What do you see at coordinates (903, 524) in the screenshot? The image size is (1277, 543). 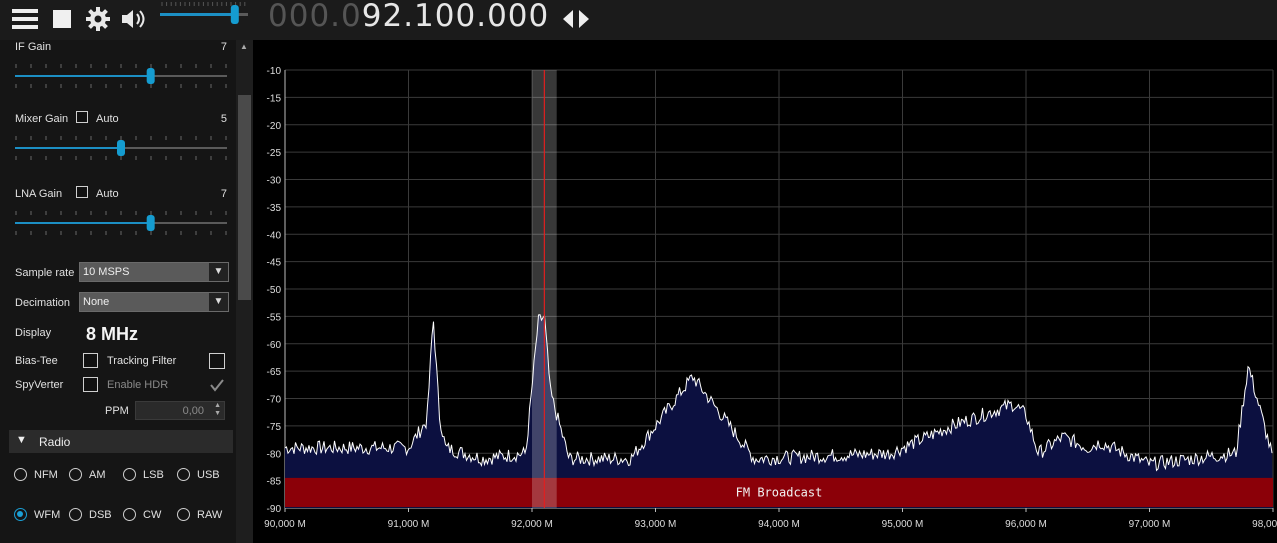 I see `x-tick-label: 95,000 M` at bounding box center [903, 524].